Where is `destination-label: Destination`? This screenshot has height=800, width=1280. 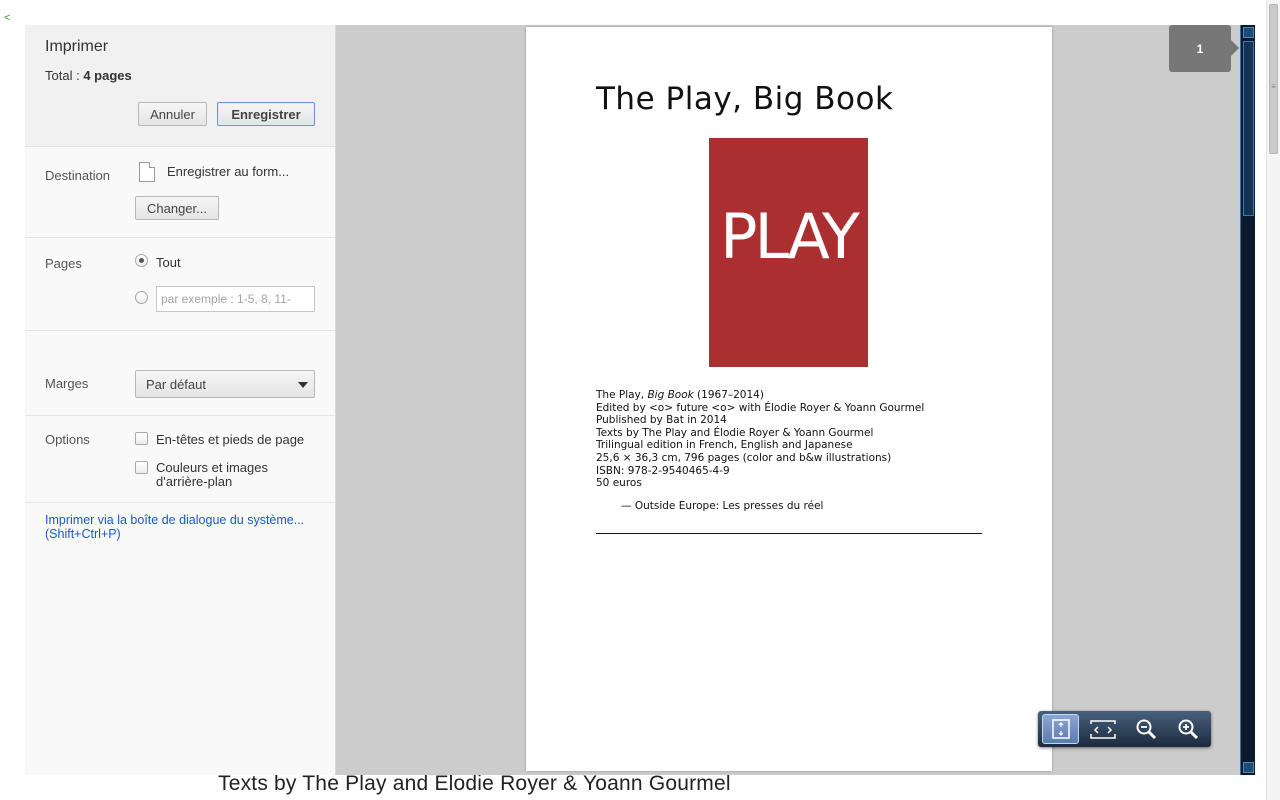 destination-label: Destination is located at coordinates (78, 175).